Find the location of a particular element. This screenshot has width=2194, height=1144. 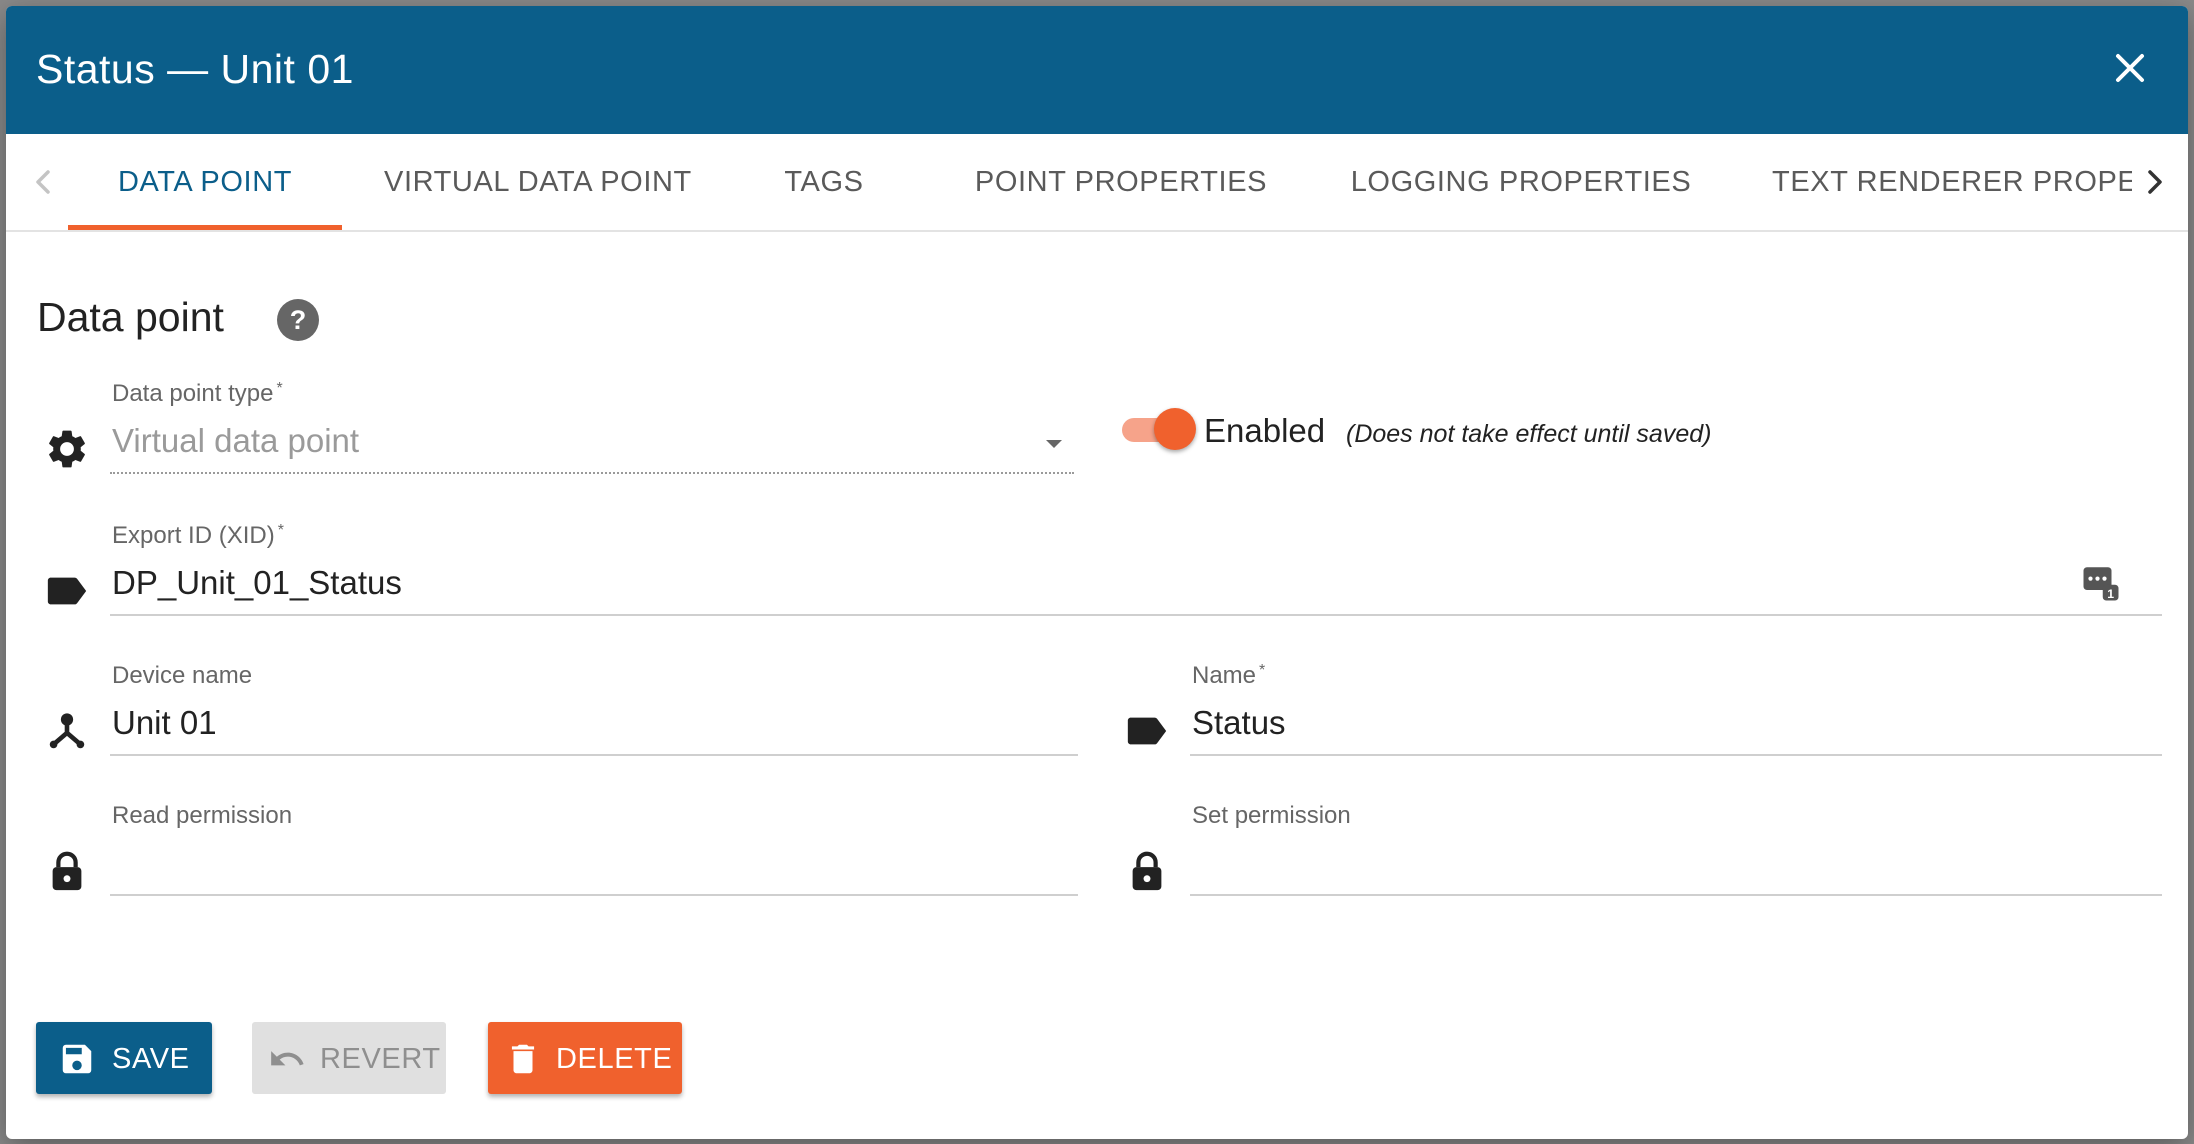

help-icon: ? is located at coordinates (298, 320).